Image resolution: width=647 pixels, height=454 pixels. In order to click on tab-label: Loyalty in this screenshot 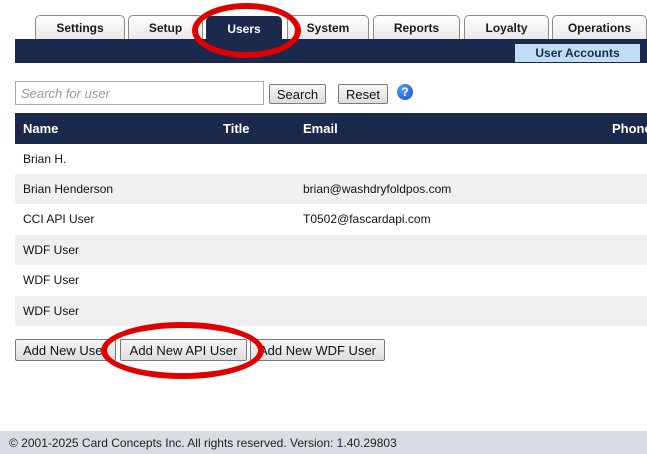, I will do `click(506, 27)`.